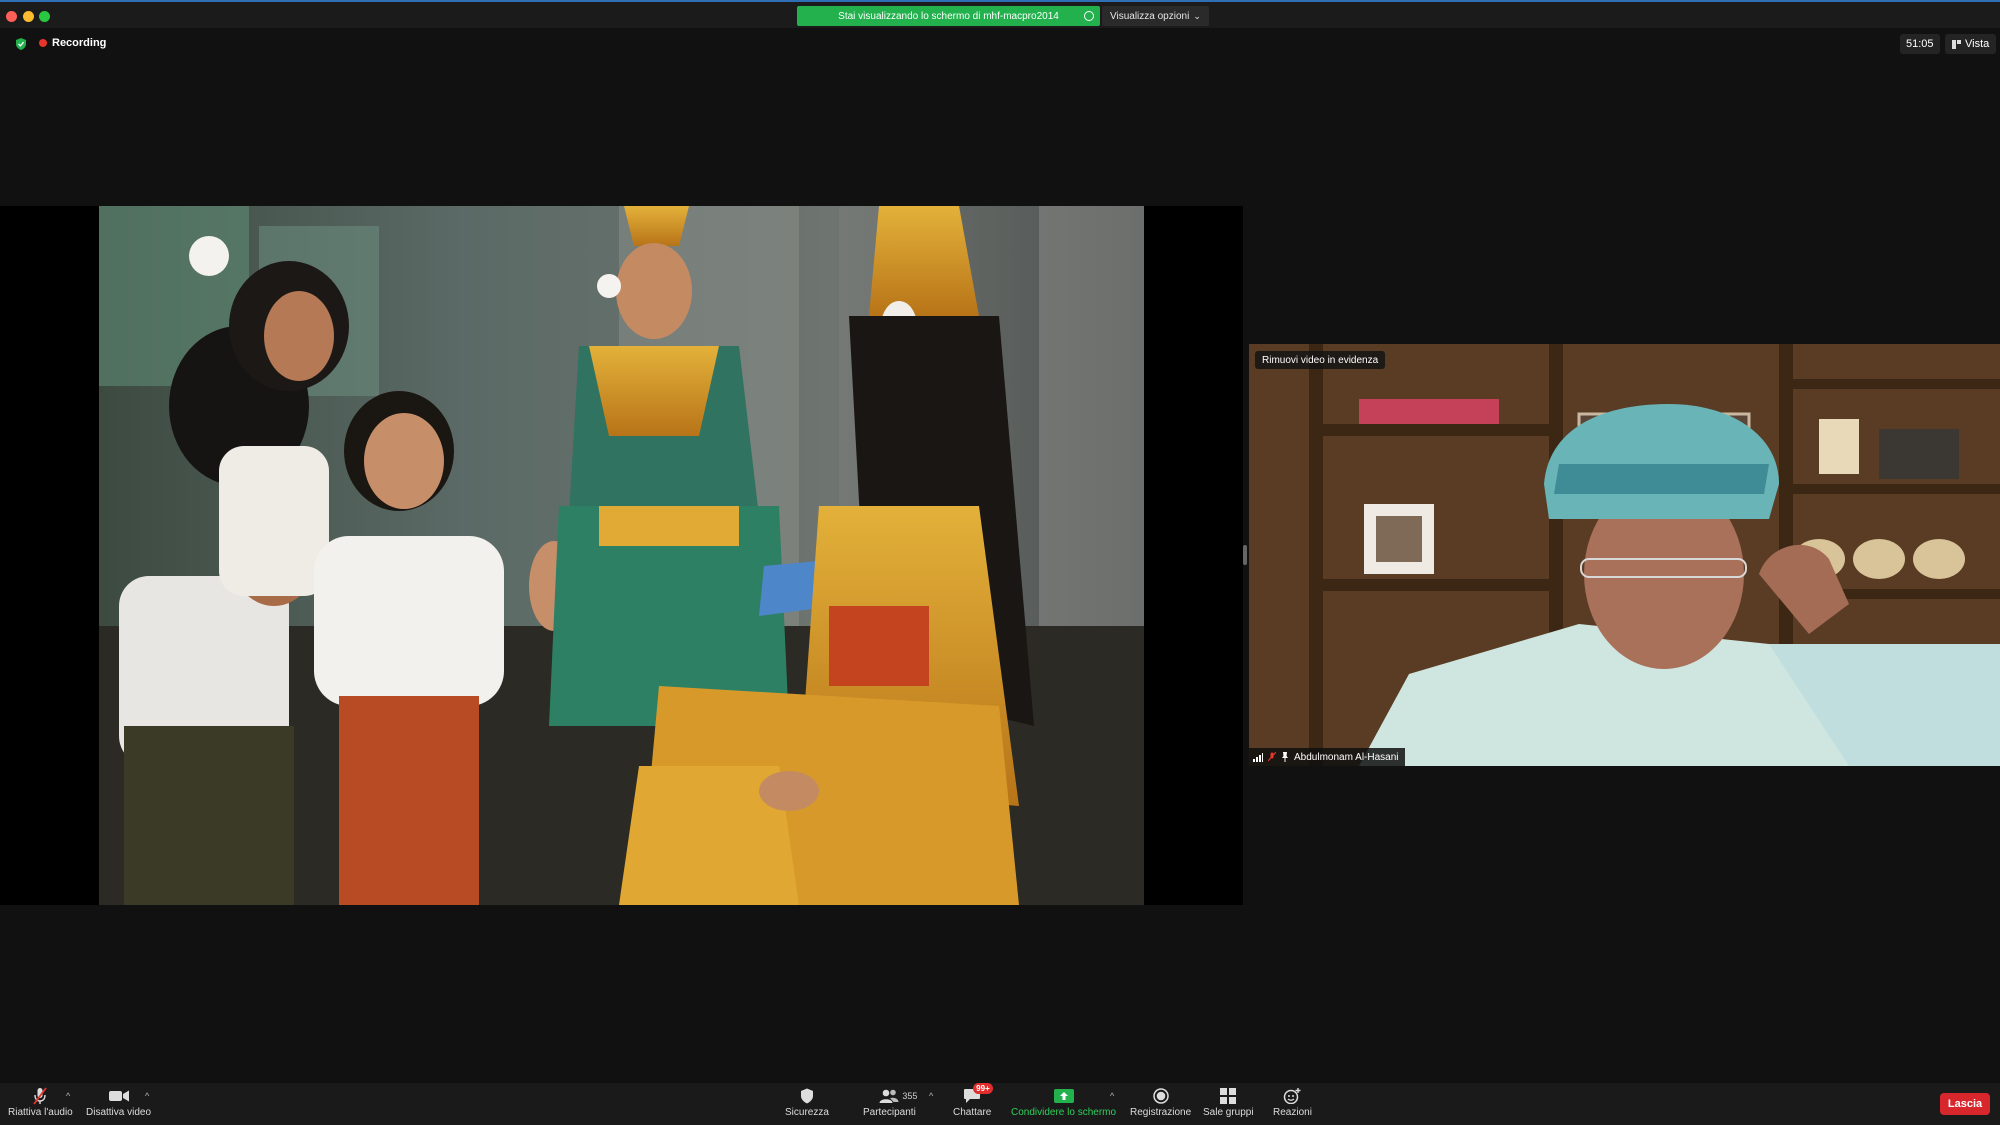 This screenshot has width=2000, height=1125. Describe the element at coordinates (1161, 1112) in the screenshot. I see `record-label: Registrazione` at that location.